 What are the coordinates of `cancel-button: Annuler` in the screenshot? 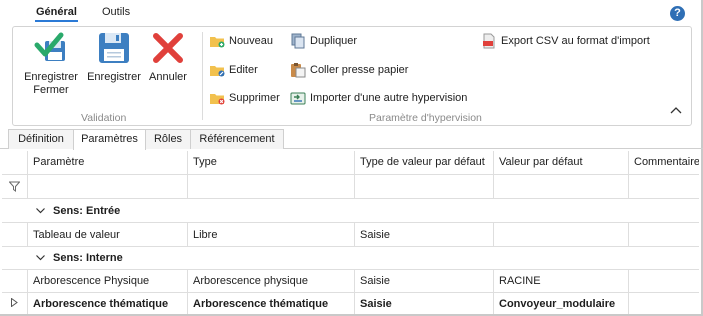 It's located at (168, 57).